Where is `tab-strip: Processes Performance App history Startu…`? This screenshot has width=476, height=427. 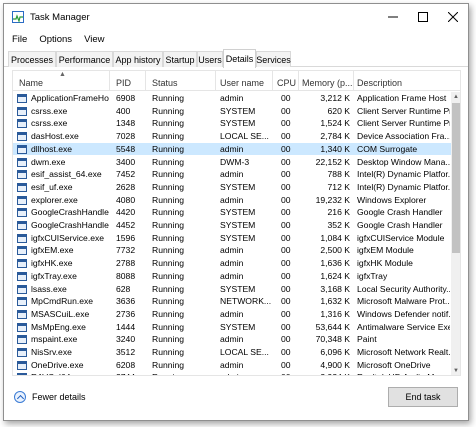 tab-strip: Processes Performance App history Startu… is located at coordinates (236, 58).